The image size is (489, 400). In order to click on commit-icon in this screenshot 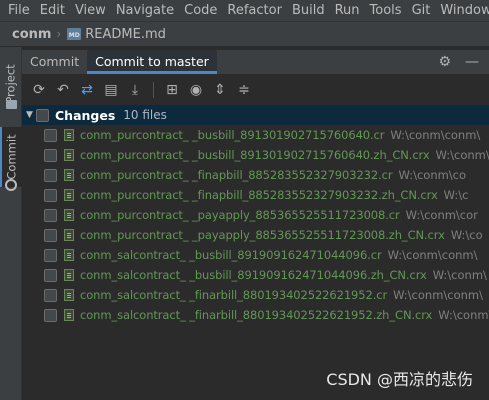, I will do `click(11, 185)`.